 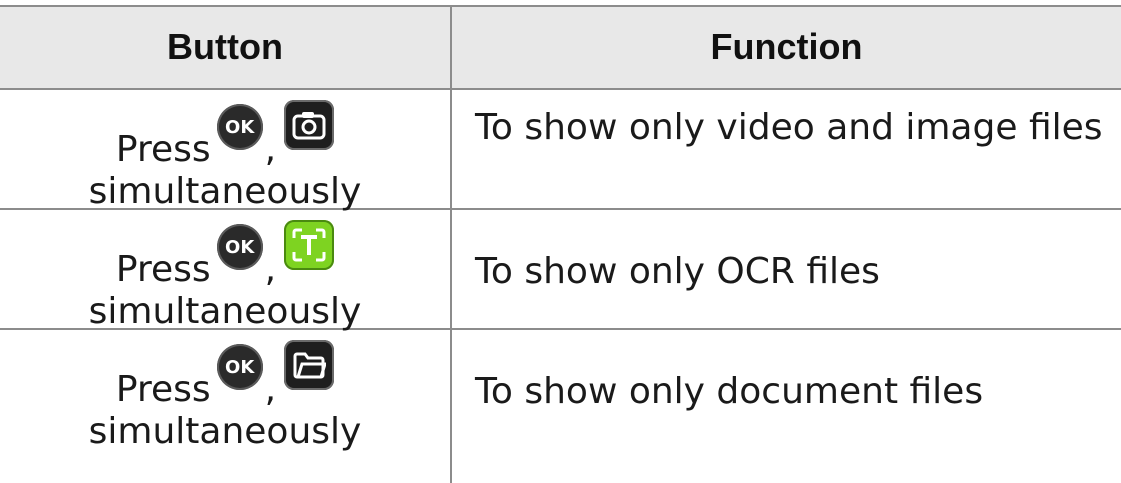 What do you see at coordinates (786, 46) in the screenshot?
I see `header-function: Function` at bounding box center [786, 46].